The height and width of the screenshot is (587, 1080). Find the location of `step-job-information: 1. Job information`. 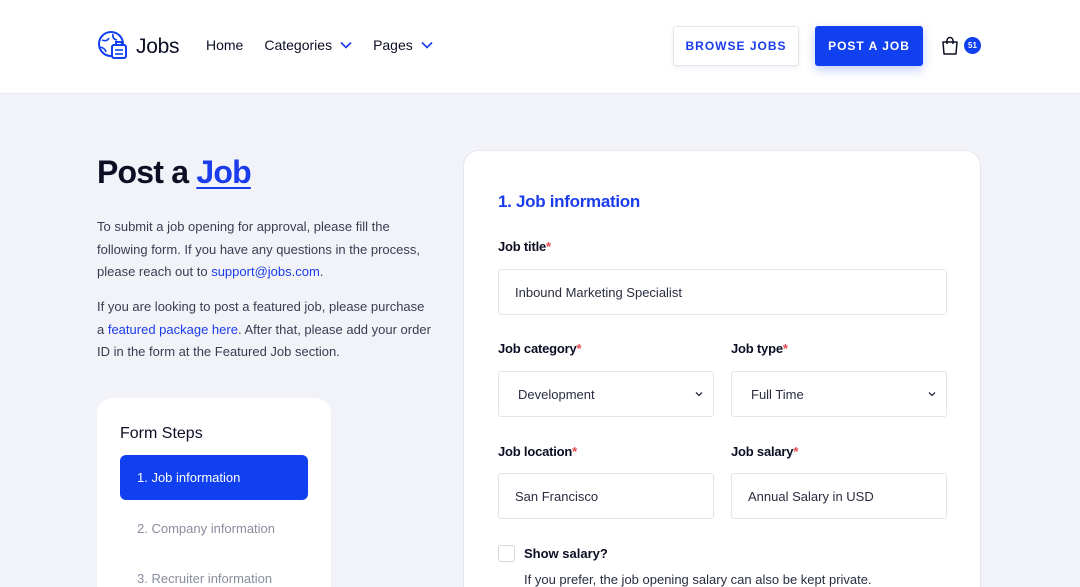

step-job-information: 1. Job information is located at coordinates (214, 477).